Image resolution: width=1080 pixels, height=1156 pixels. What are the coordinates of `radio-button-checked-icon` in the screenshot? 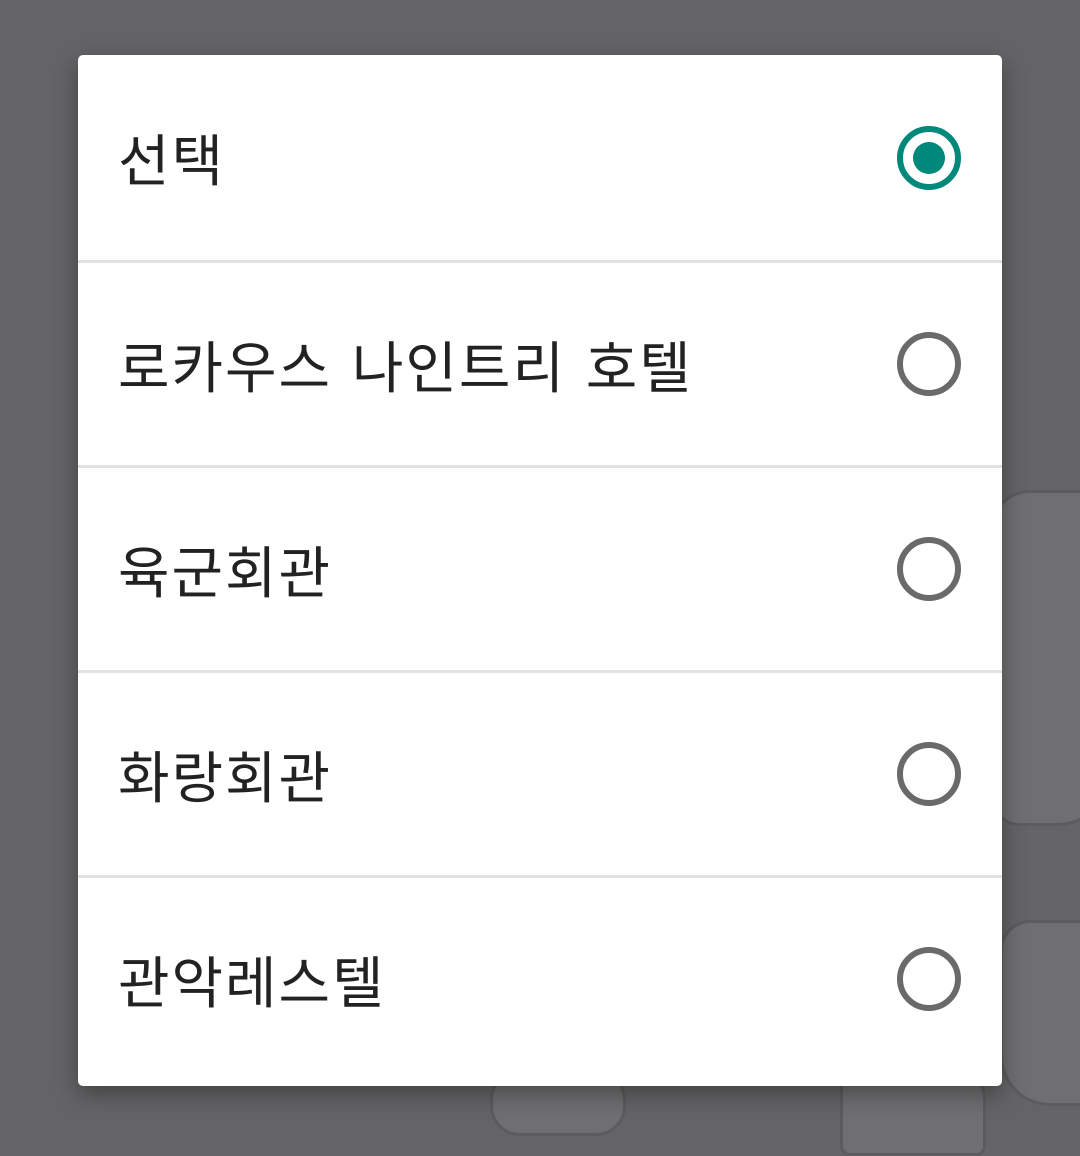 It's located at (929, 157).